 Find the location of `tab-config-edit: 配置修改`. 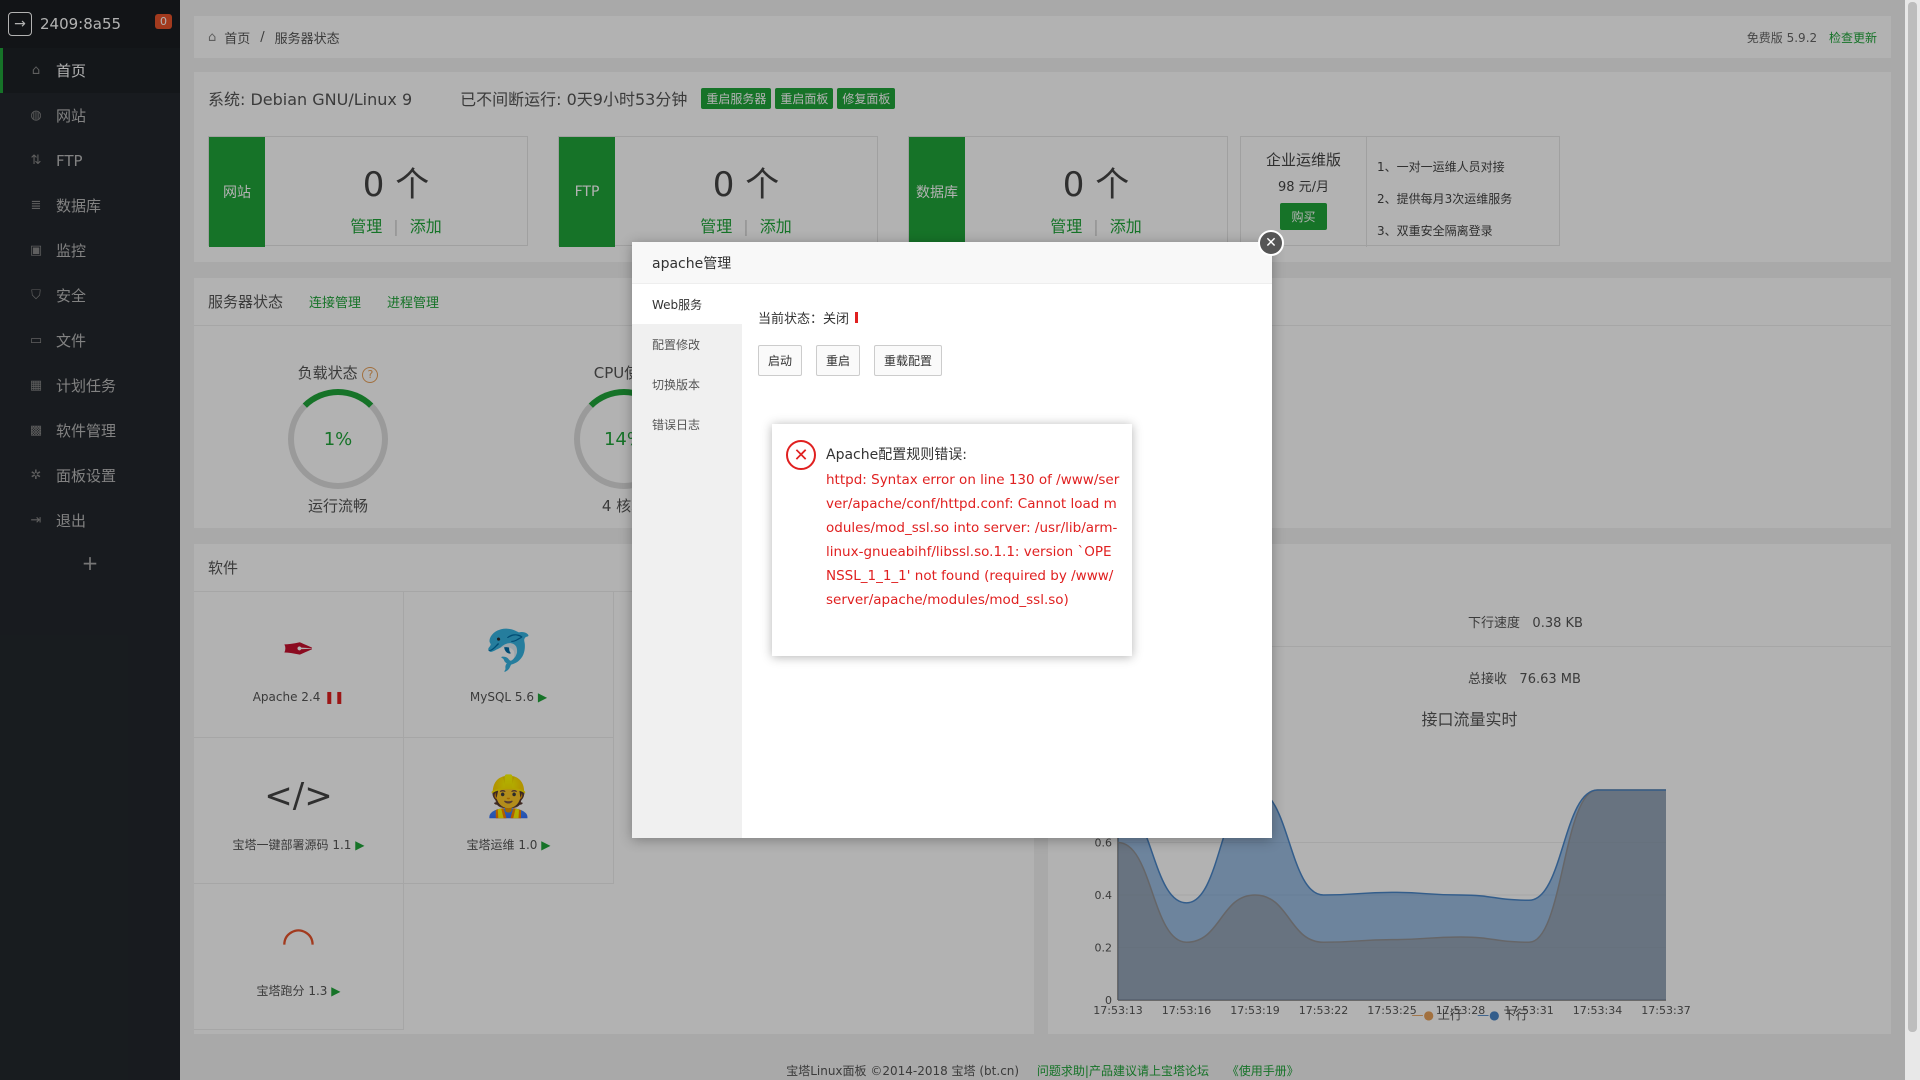

tab-config-edit: 配置修改 is located at coordinates (687, 344).